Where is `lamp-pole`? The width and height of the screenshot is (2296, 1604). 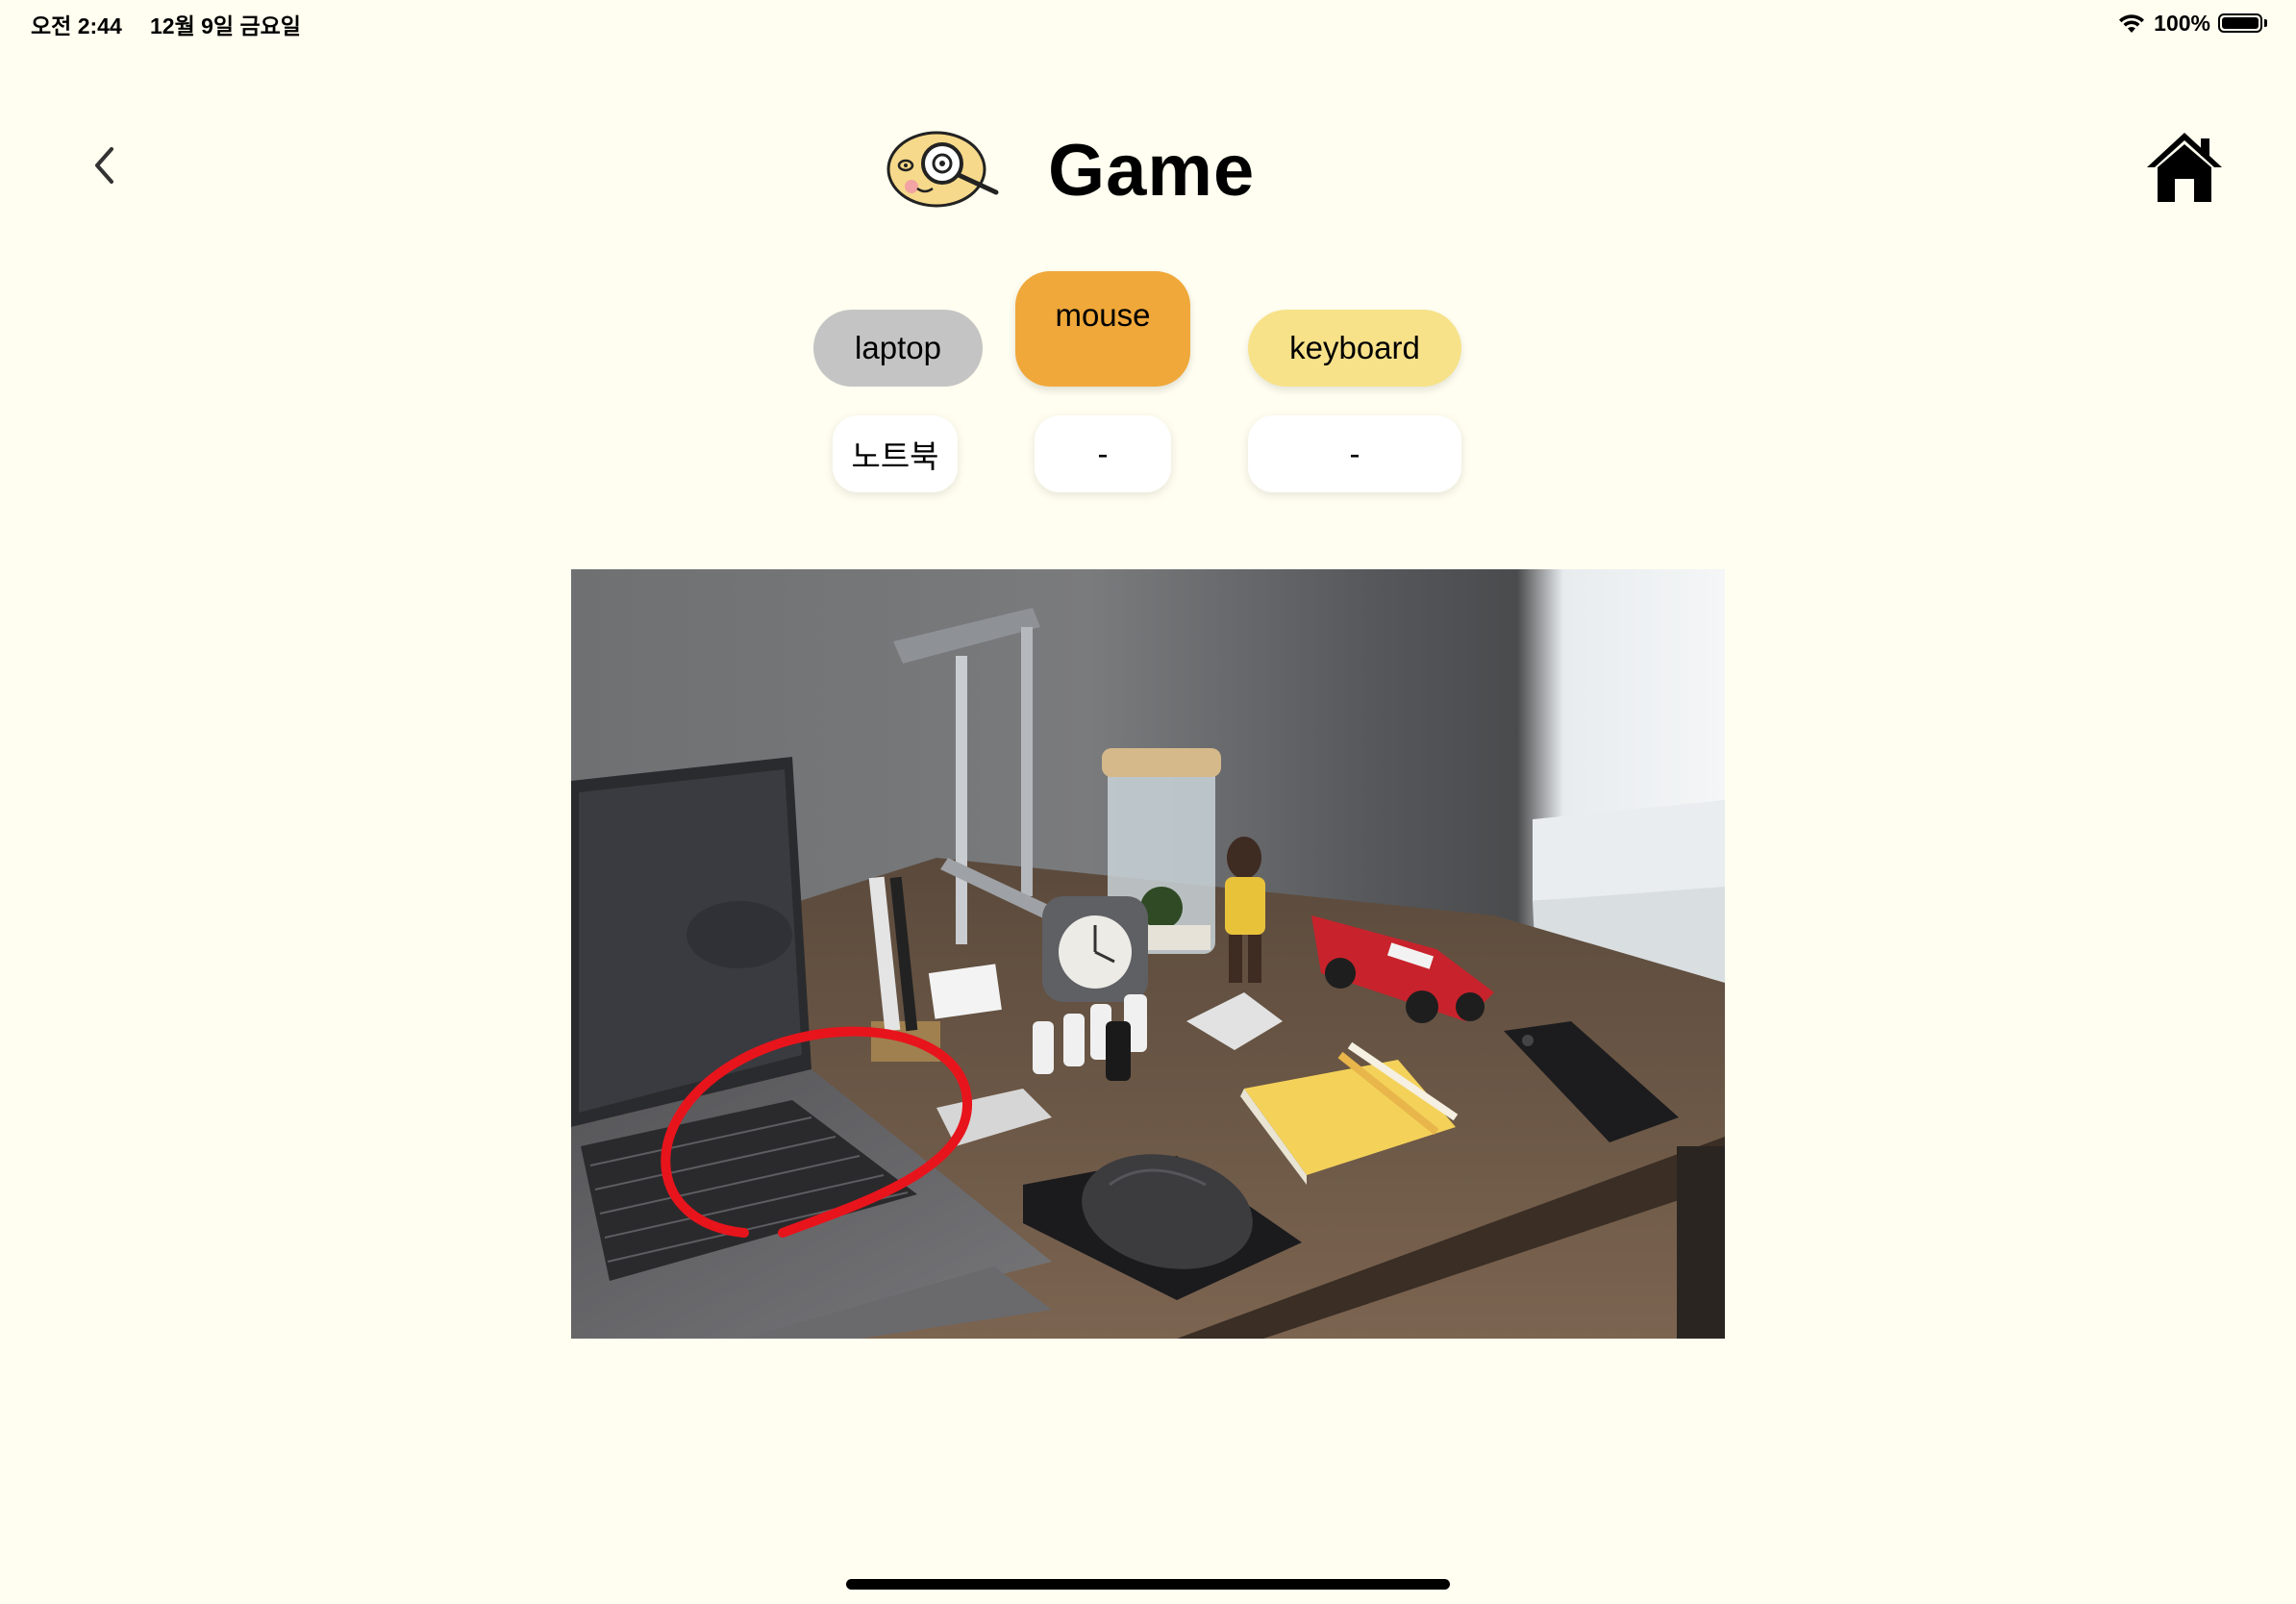 lamp-pole is located at coordinates (961, 800).